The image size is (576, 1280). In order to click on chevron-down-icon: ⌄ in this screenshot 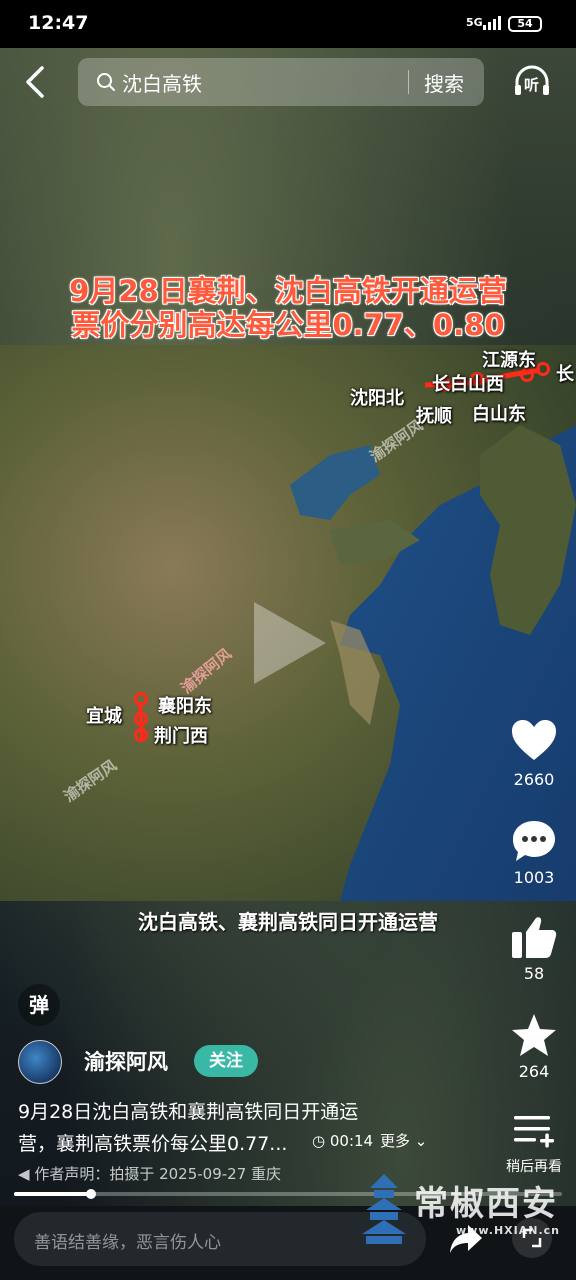, I will do `click(419, 1141)`.